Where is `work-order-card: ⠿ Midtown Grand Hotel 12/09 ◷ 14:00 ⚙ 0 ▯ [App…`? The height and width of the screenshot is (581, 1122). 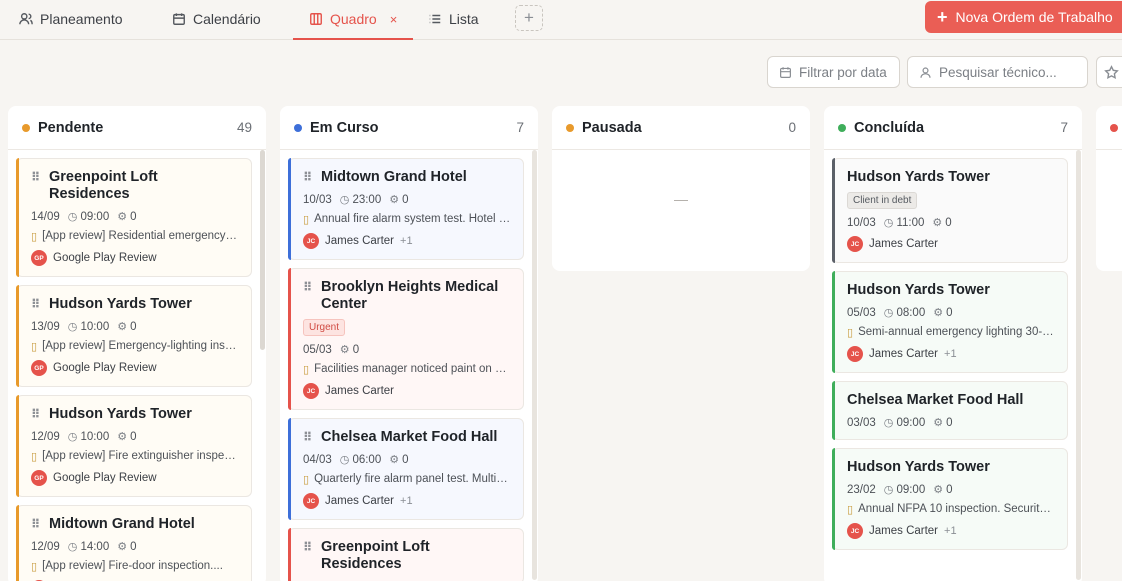 work-order-card: ⠿ Midtown Grand Hotel 12/09 ◷ 14:00 ⚙ 0 ▯ [App… is located at coordinates (134, 543).